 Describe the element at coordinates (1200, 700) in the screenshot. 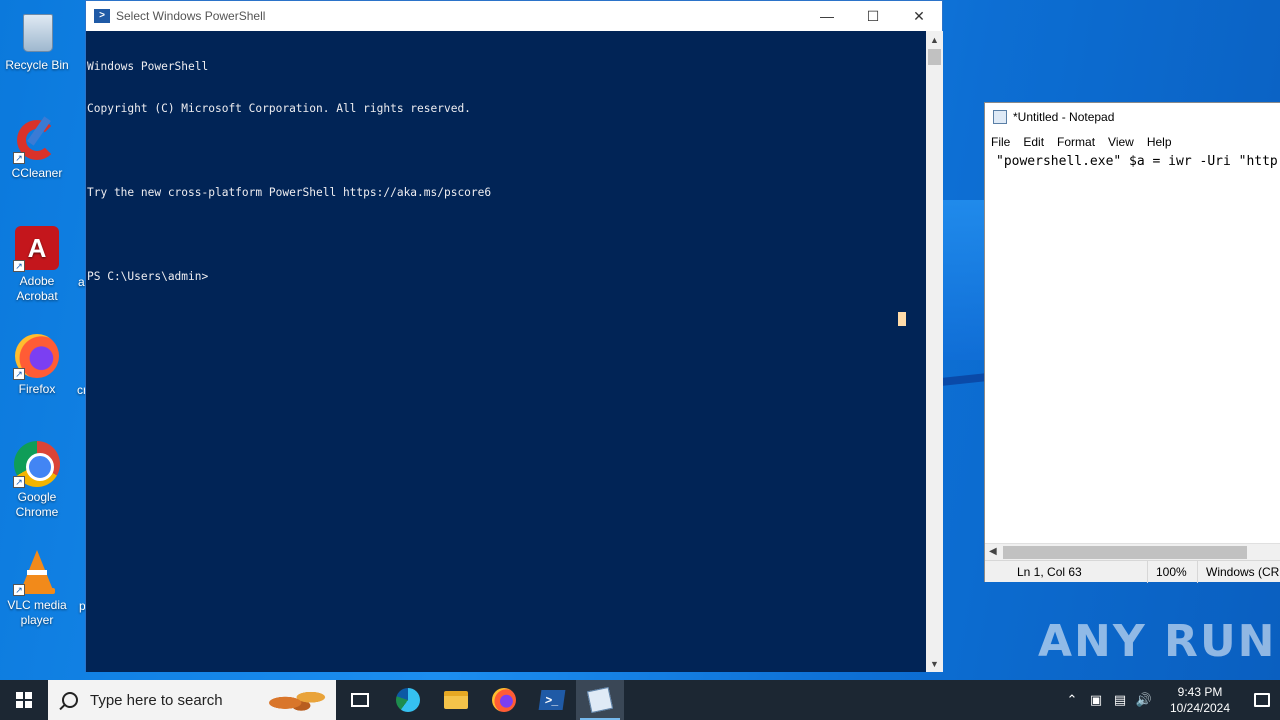

I see `taskbar-clock: 9:43 PM 10/24/2024` at that location.